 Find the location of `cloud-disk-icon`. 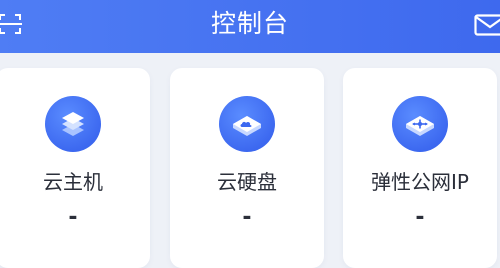

cloud-disk-icon is located at coordinates (247, 124).